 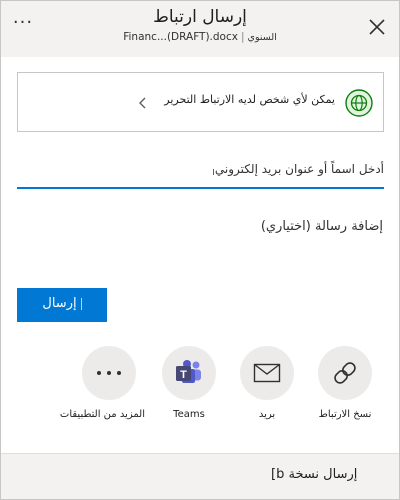 I want to click on send-button-label: إرسال, so click(x=59, y=303).